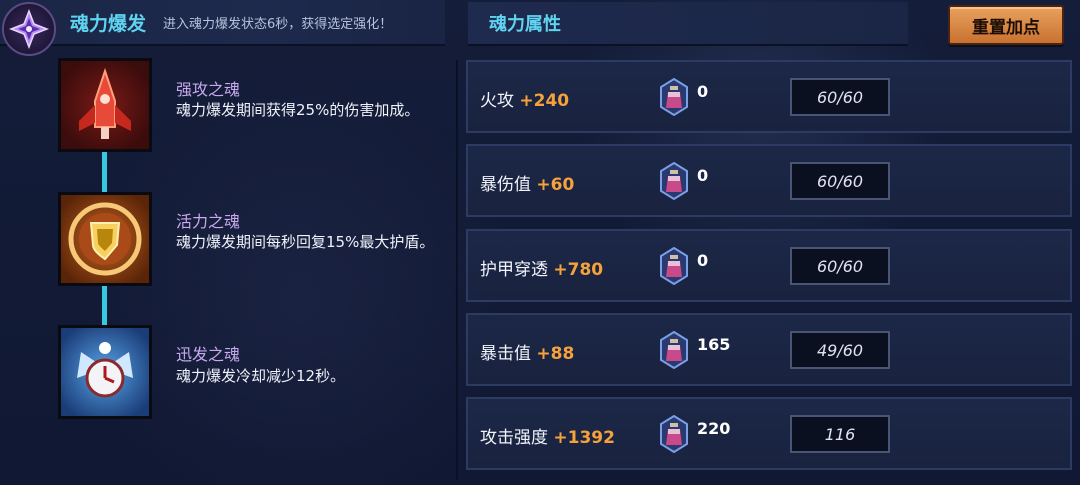  I want to click on attribute-name: 暴击值 +88, so click(527, 354).